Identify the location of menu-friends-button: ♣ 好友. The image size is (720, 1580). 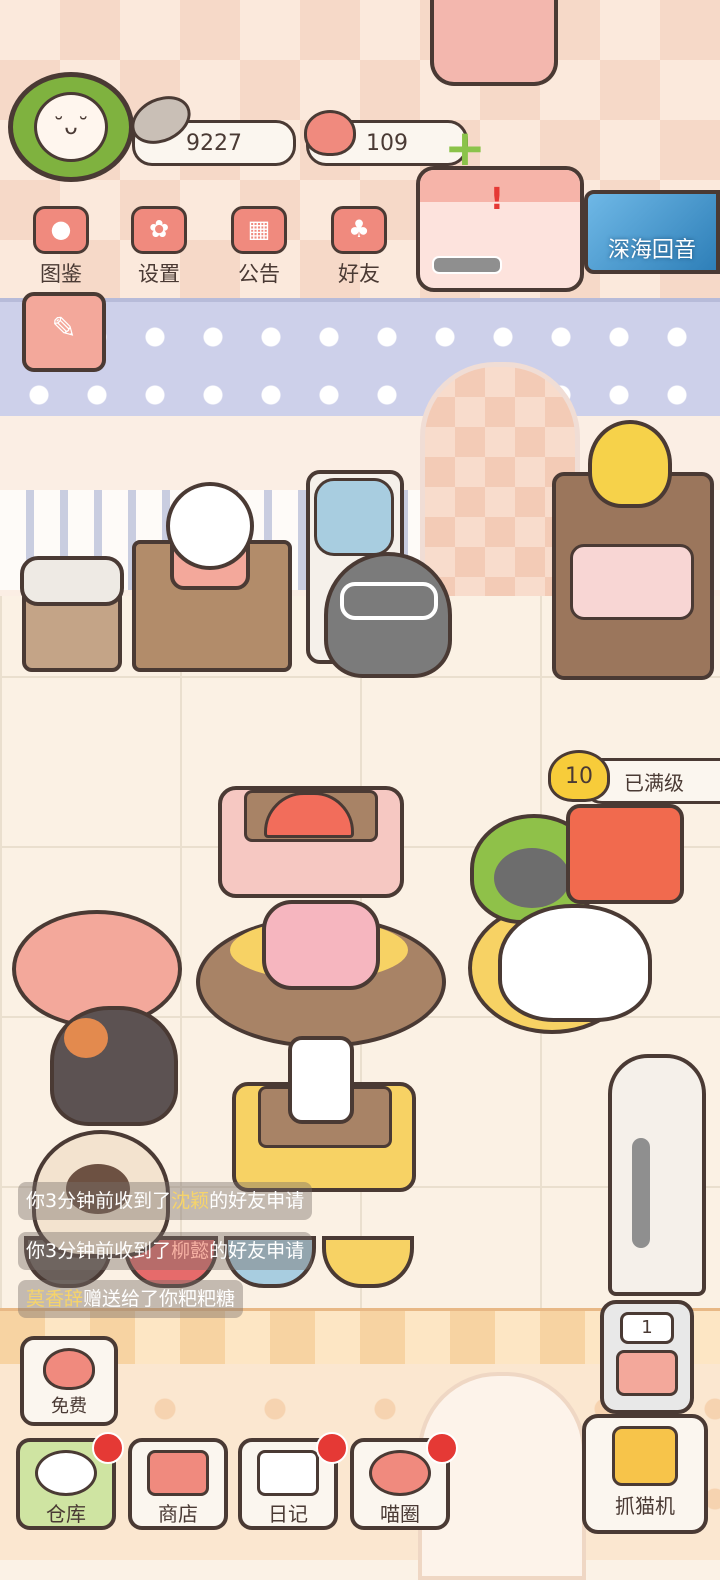
(359, 241).